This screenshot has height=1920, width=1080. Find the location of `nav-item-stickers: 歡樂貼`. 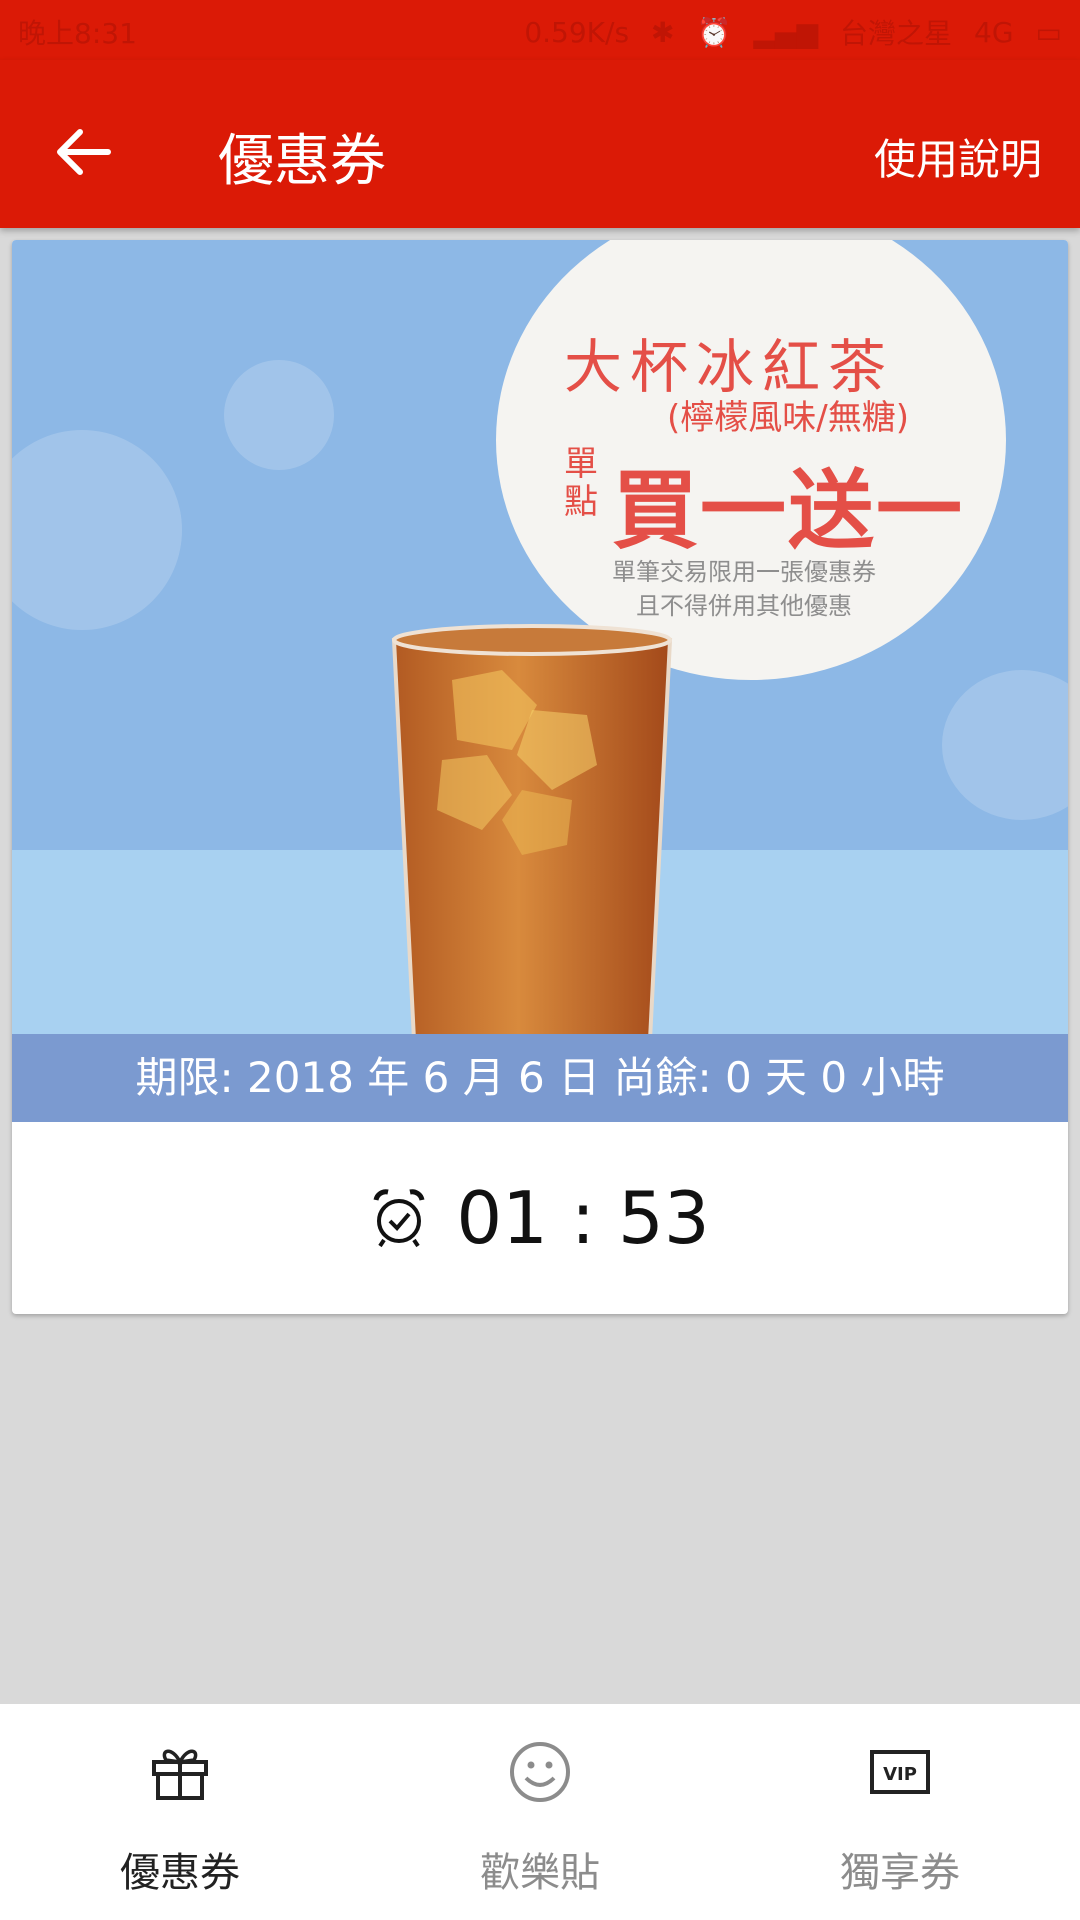

nav-item-stickers: 歡樂貼 is located at coordinates (540, 1812).